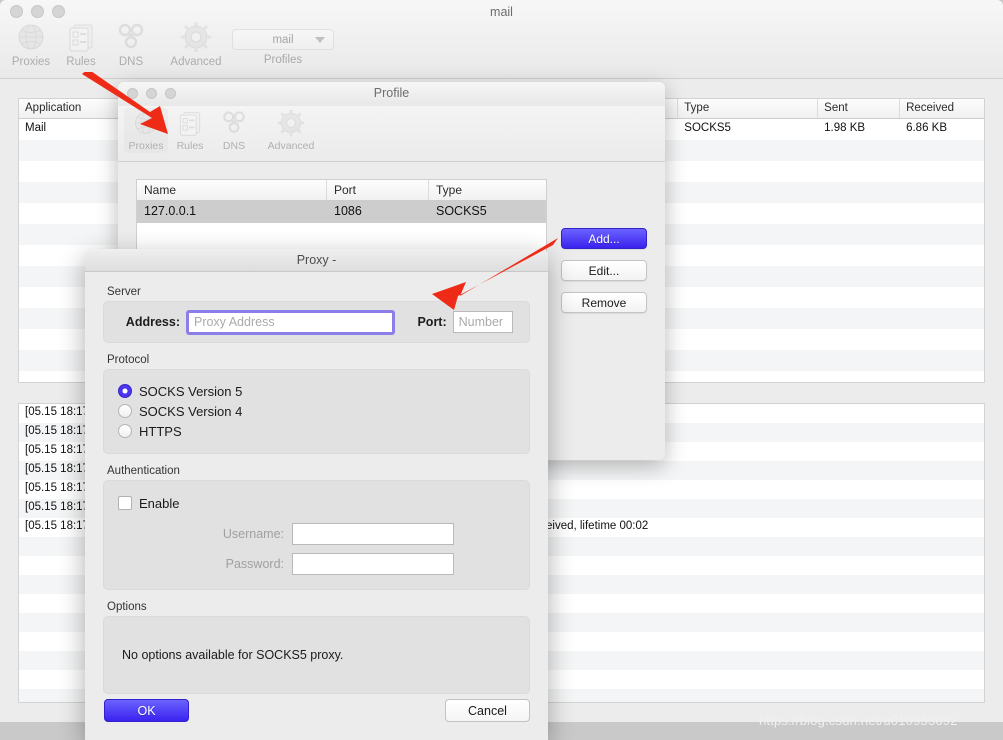  What do you see at coordinates (501, 12) in the screenshot?
I see `main-window-title: mail` at bounding box center [501, 12].